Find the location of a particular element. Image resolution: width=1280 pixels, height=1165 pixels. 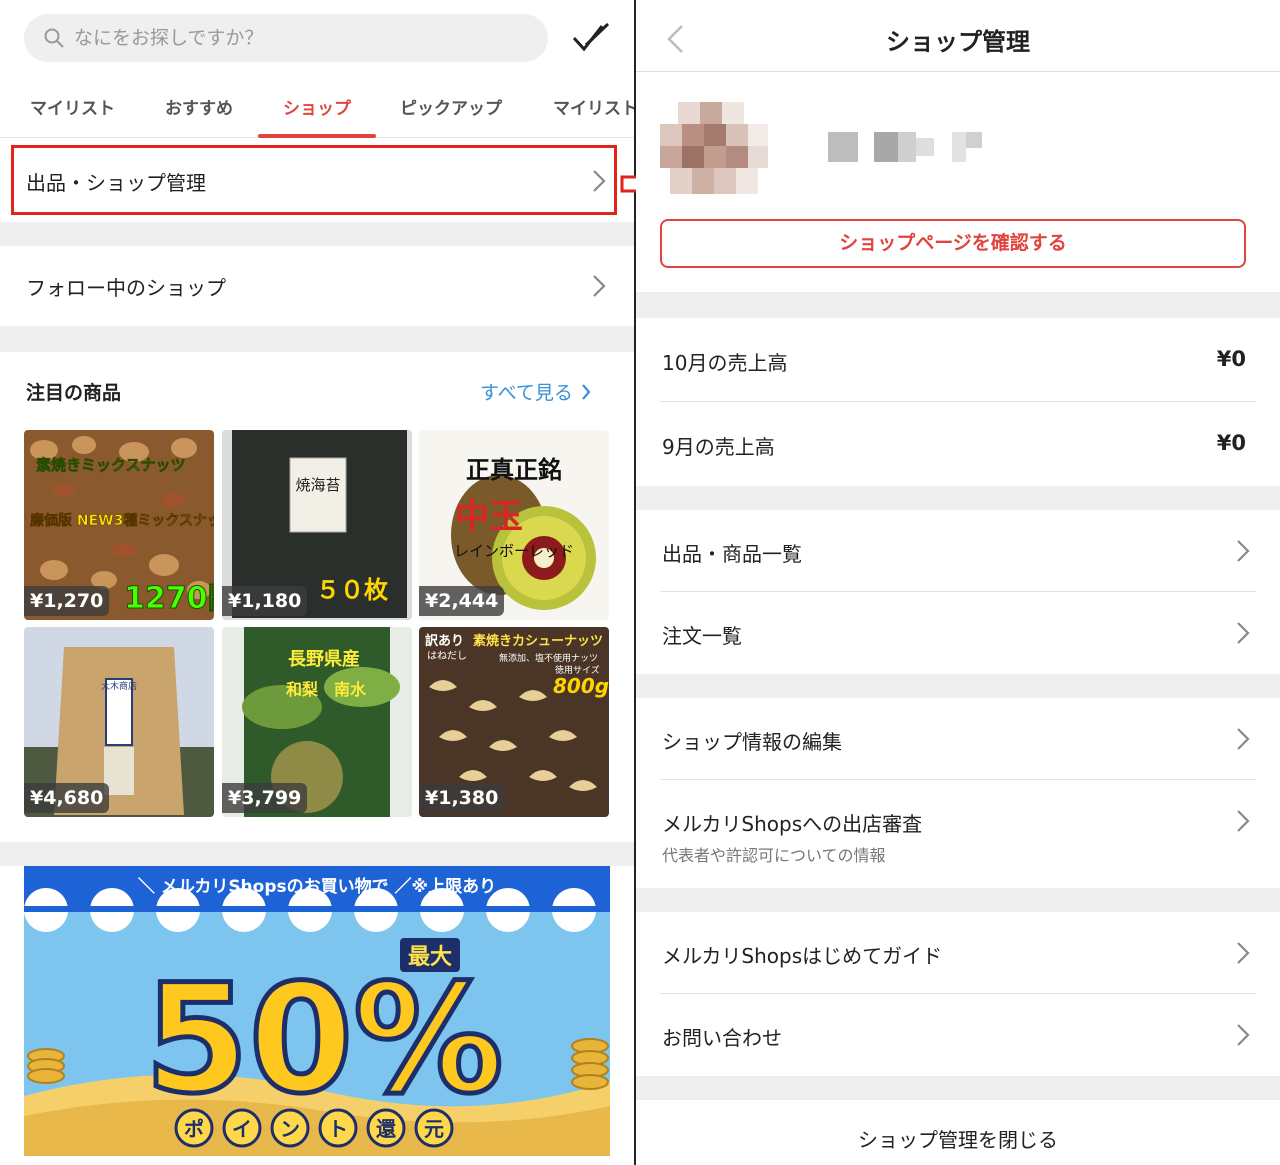

tab-mylist: マイリスト is located at coordinates (72, 106).